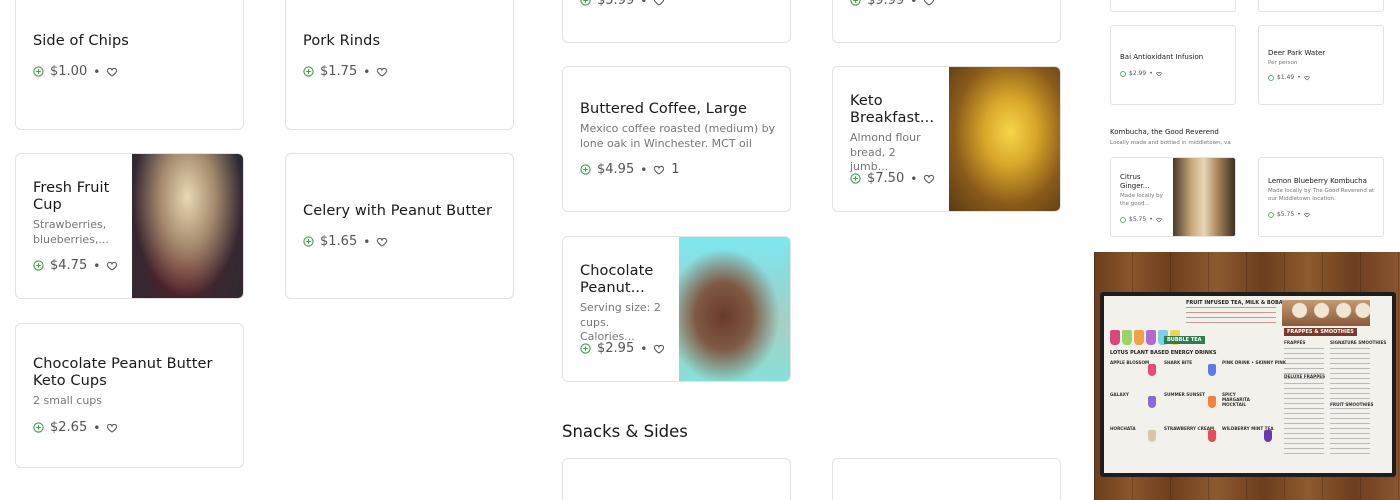 This screenshot has width=1400, height=500. Describe the element at coordinates (1184, 340) in the screenshot. I see `menu-heading: BUBBLE TEA` at that location.